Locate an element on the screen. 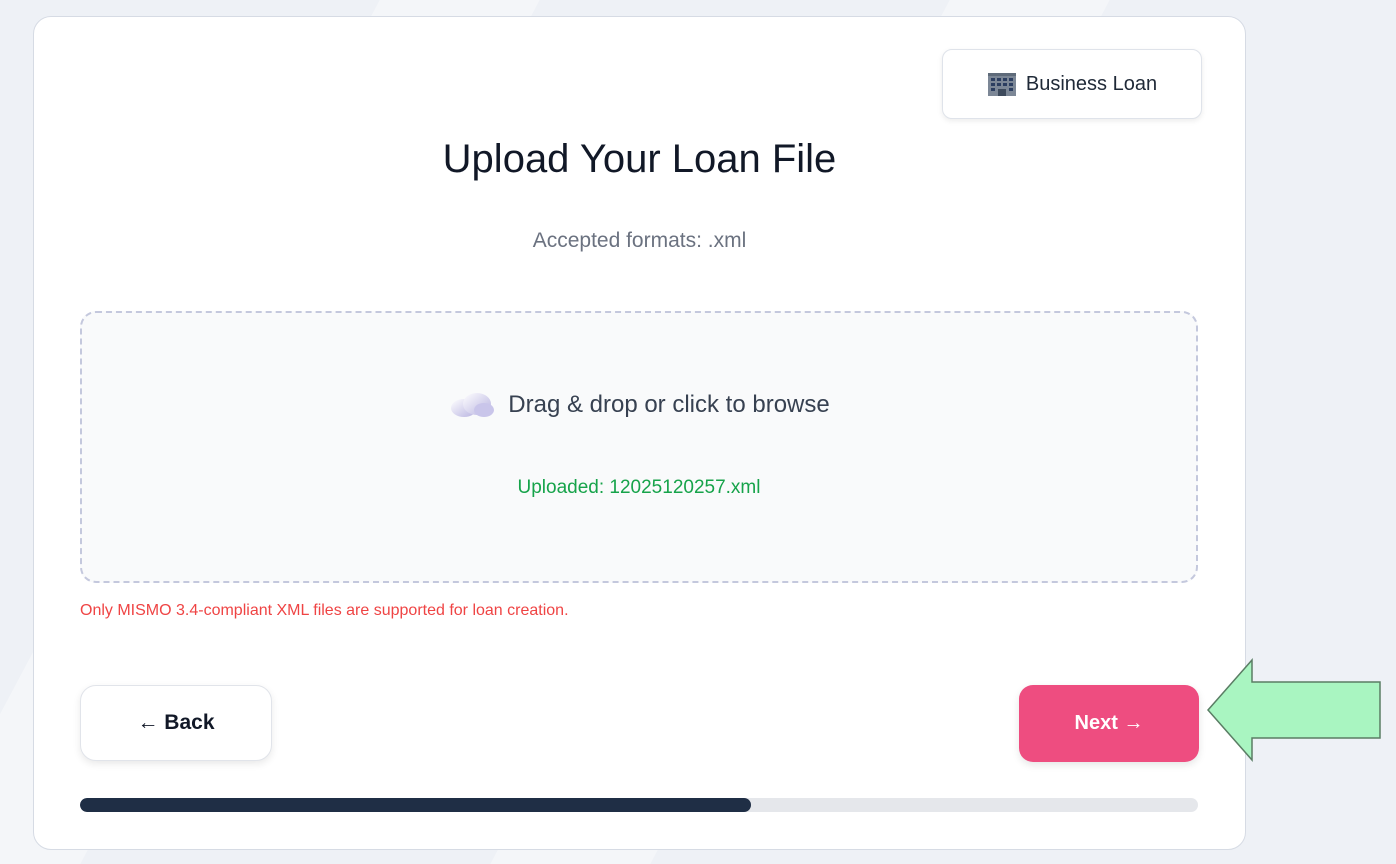 The width and height of the screenshot is (1396, 864). cloud-icon is located at coordinates (473, 405).